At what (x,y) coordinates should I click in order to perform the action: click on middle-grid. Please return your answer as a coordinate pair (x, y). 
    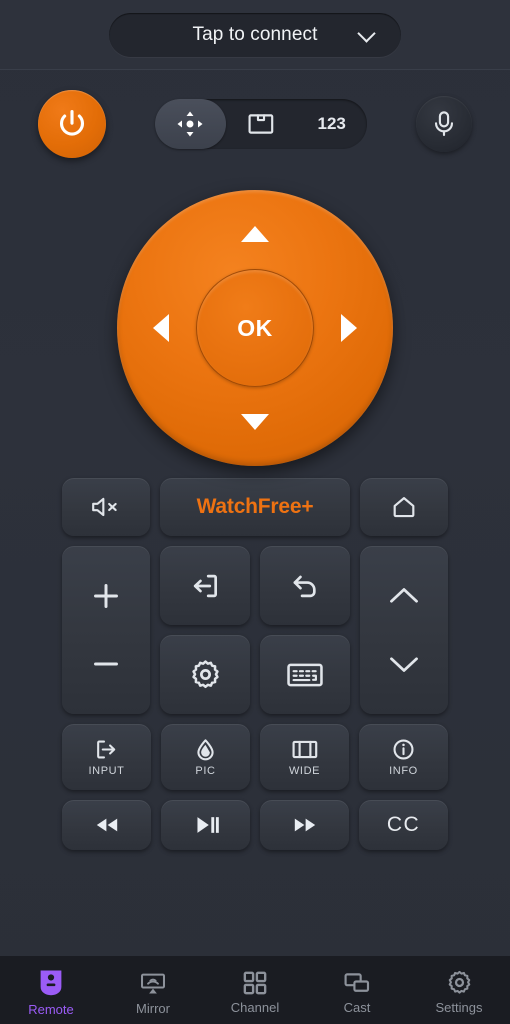
    Looking at the image, I should click on (255, 630).